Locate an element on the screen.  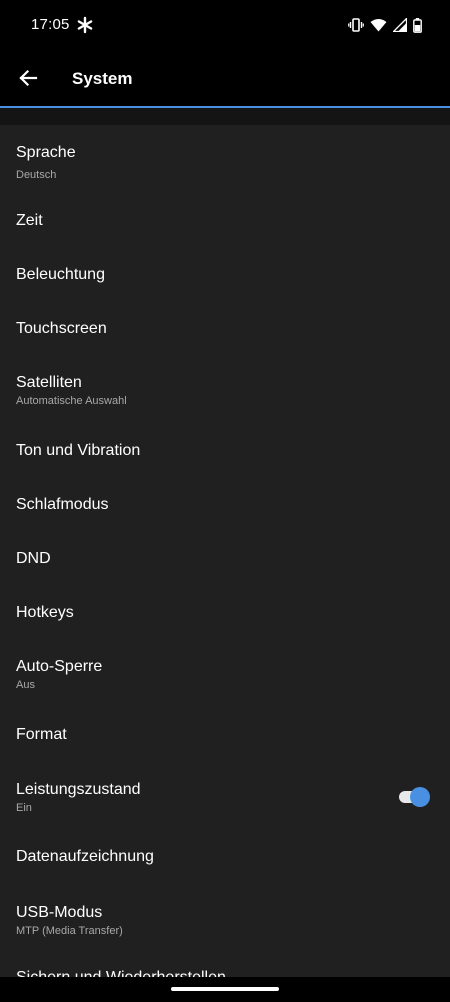
setting-title: Format is located at coordinates (41, 734).